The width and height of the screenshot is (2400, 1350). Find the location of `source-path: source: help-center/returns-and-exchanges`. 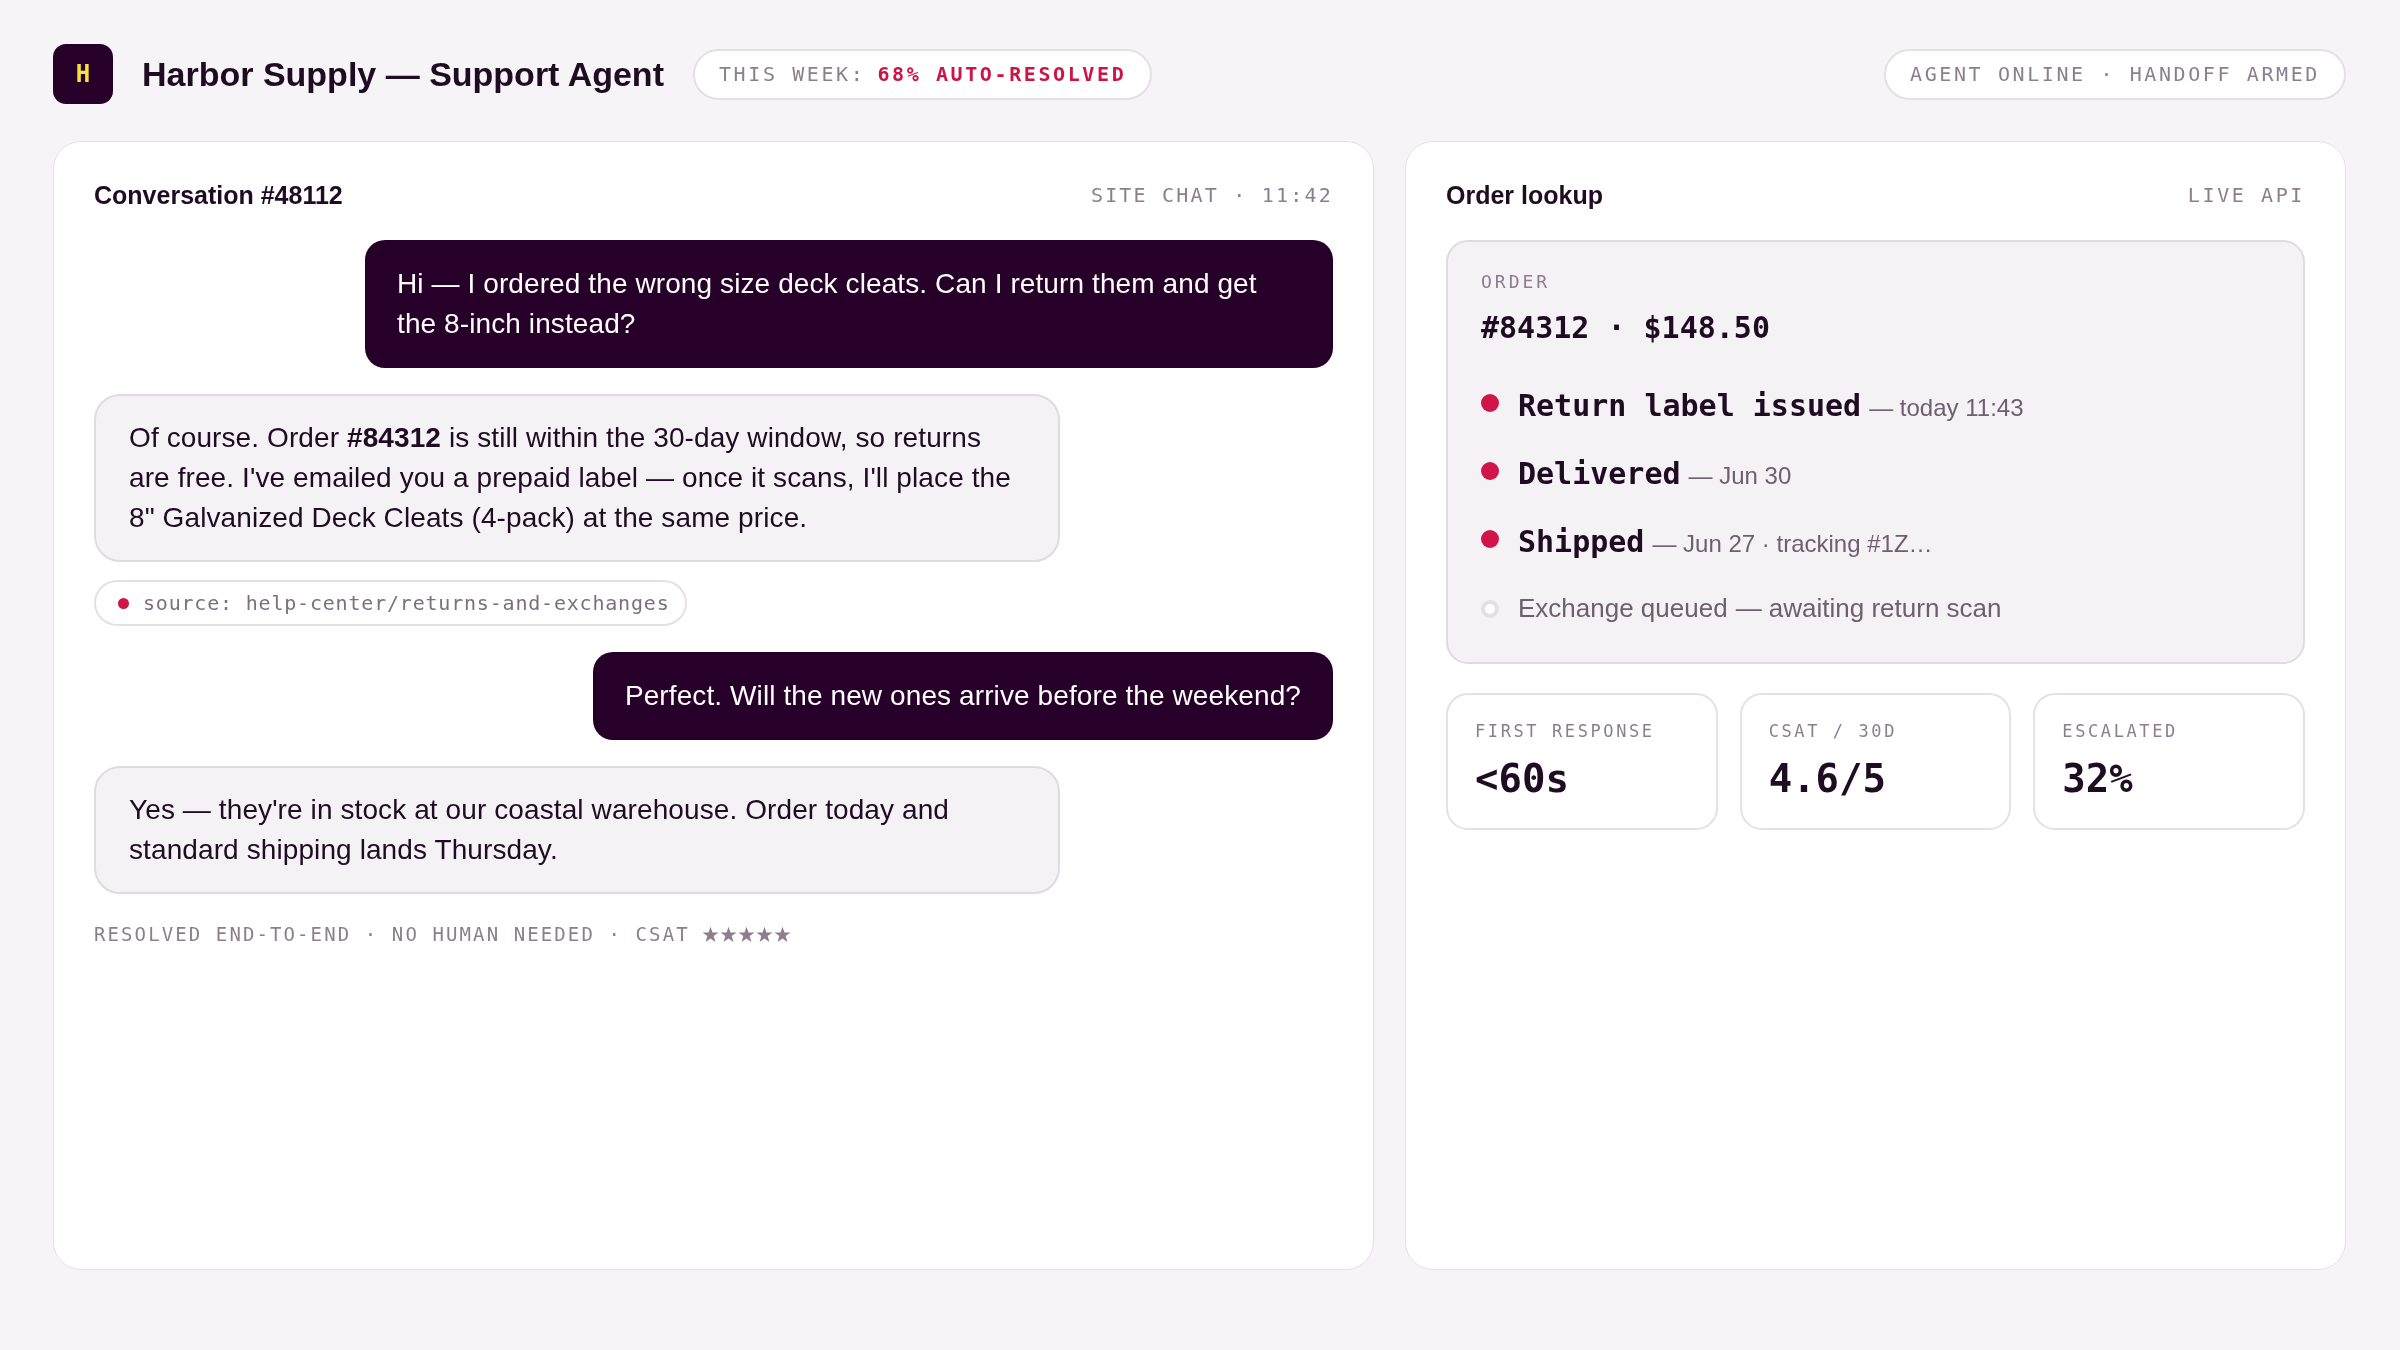

source-path: source: help-center/returns-and-exchanges is located at coordinates (406, 603).